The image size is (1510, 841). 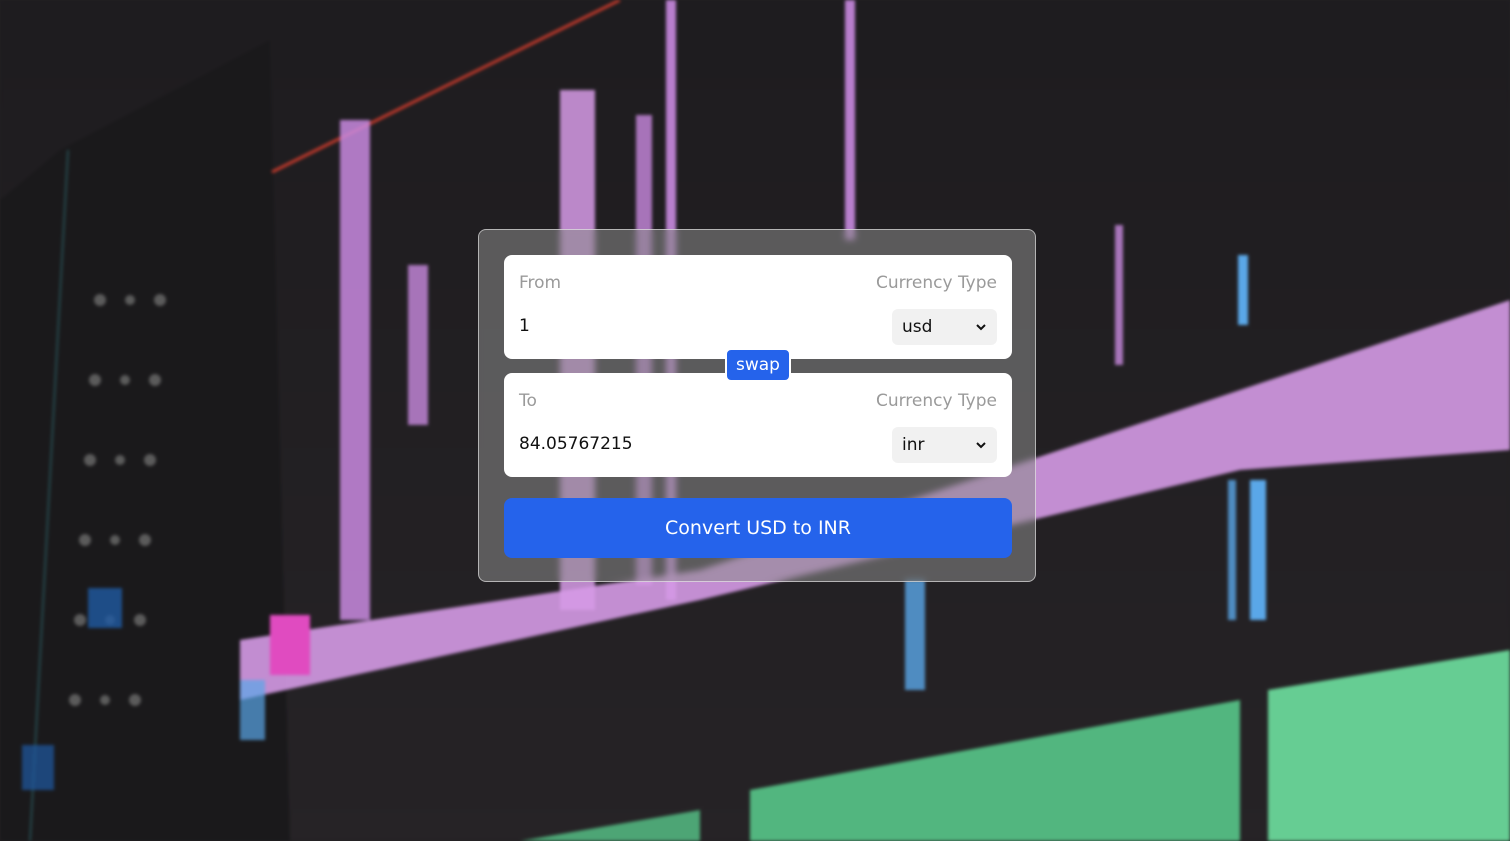 What do you see at coordinates (540, 283) in the screenshot?
I see `from-label: From` at bounding box center [540, 283].